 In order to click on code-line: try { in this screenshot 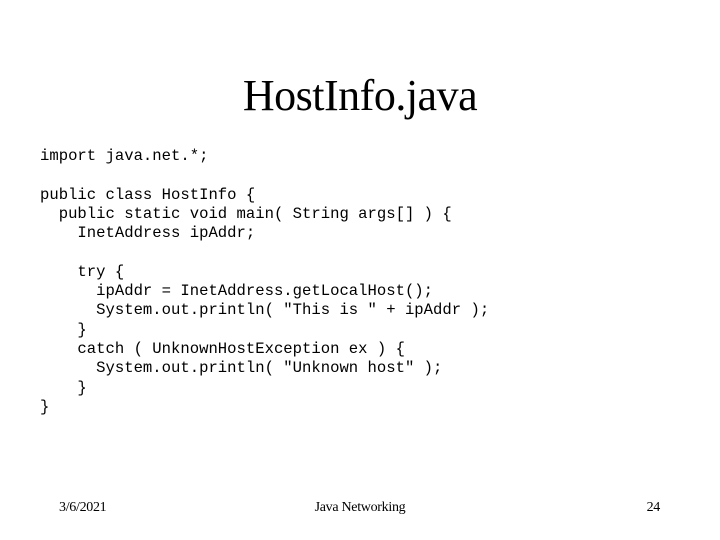, I will do `click(82, 271)`.